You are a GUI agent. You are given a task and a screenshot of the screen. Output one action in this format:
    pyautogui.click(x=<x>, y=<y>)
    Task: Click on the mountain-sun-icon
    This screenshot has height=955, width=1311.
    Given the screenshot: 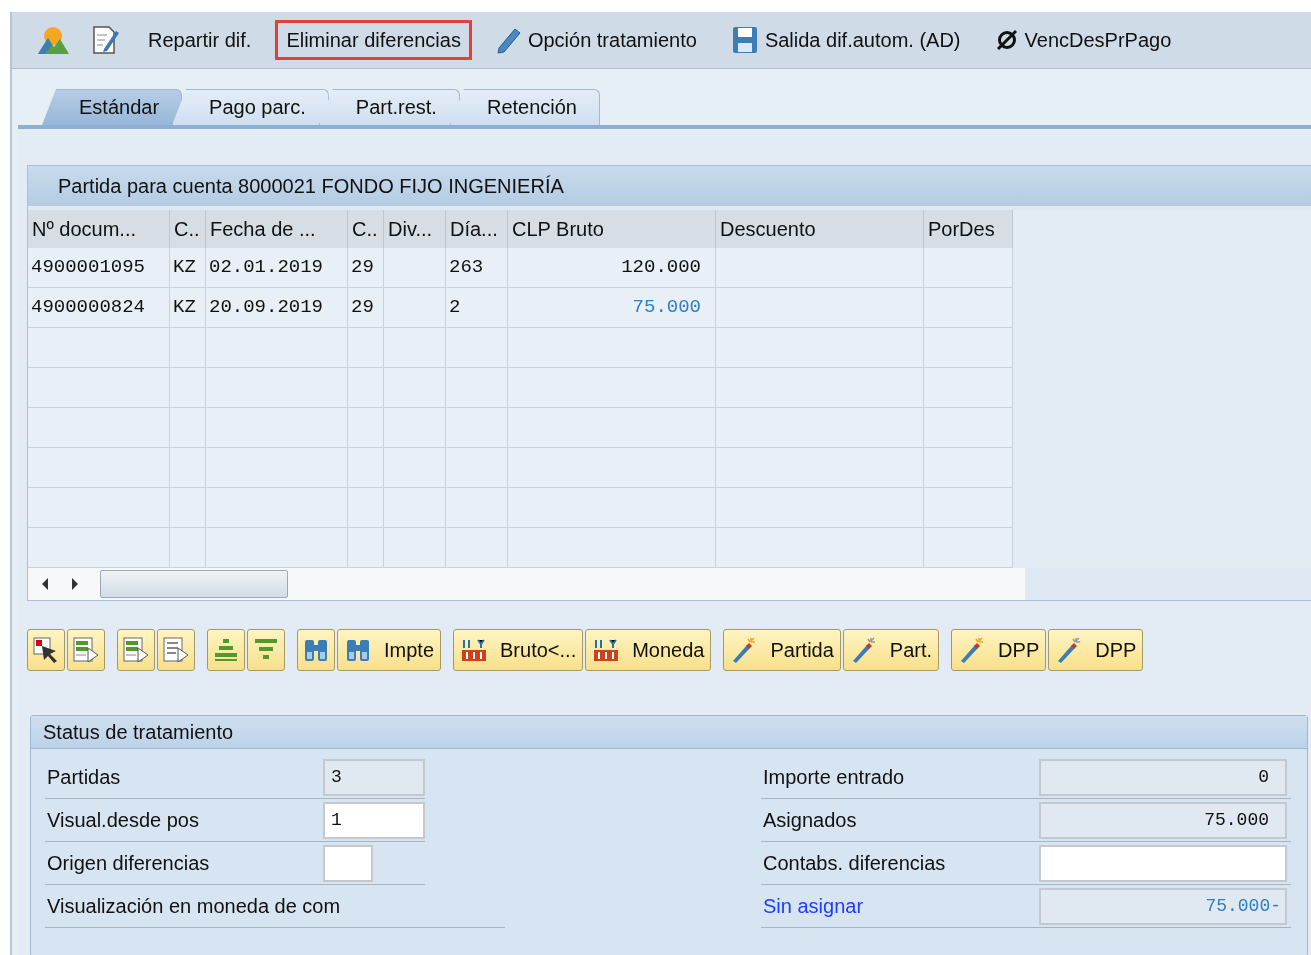 What is the action you would take?
    pyautogui.click(x=53, y=40)
    